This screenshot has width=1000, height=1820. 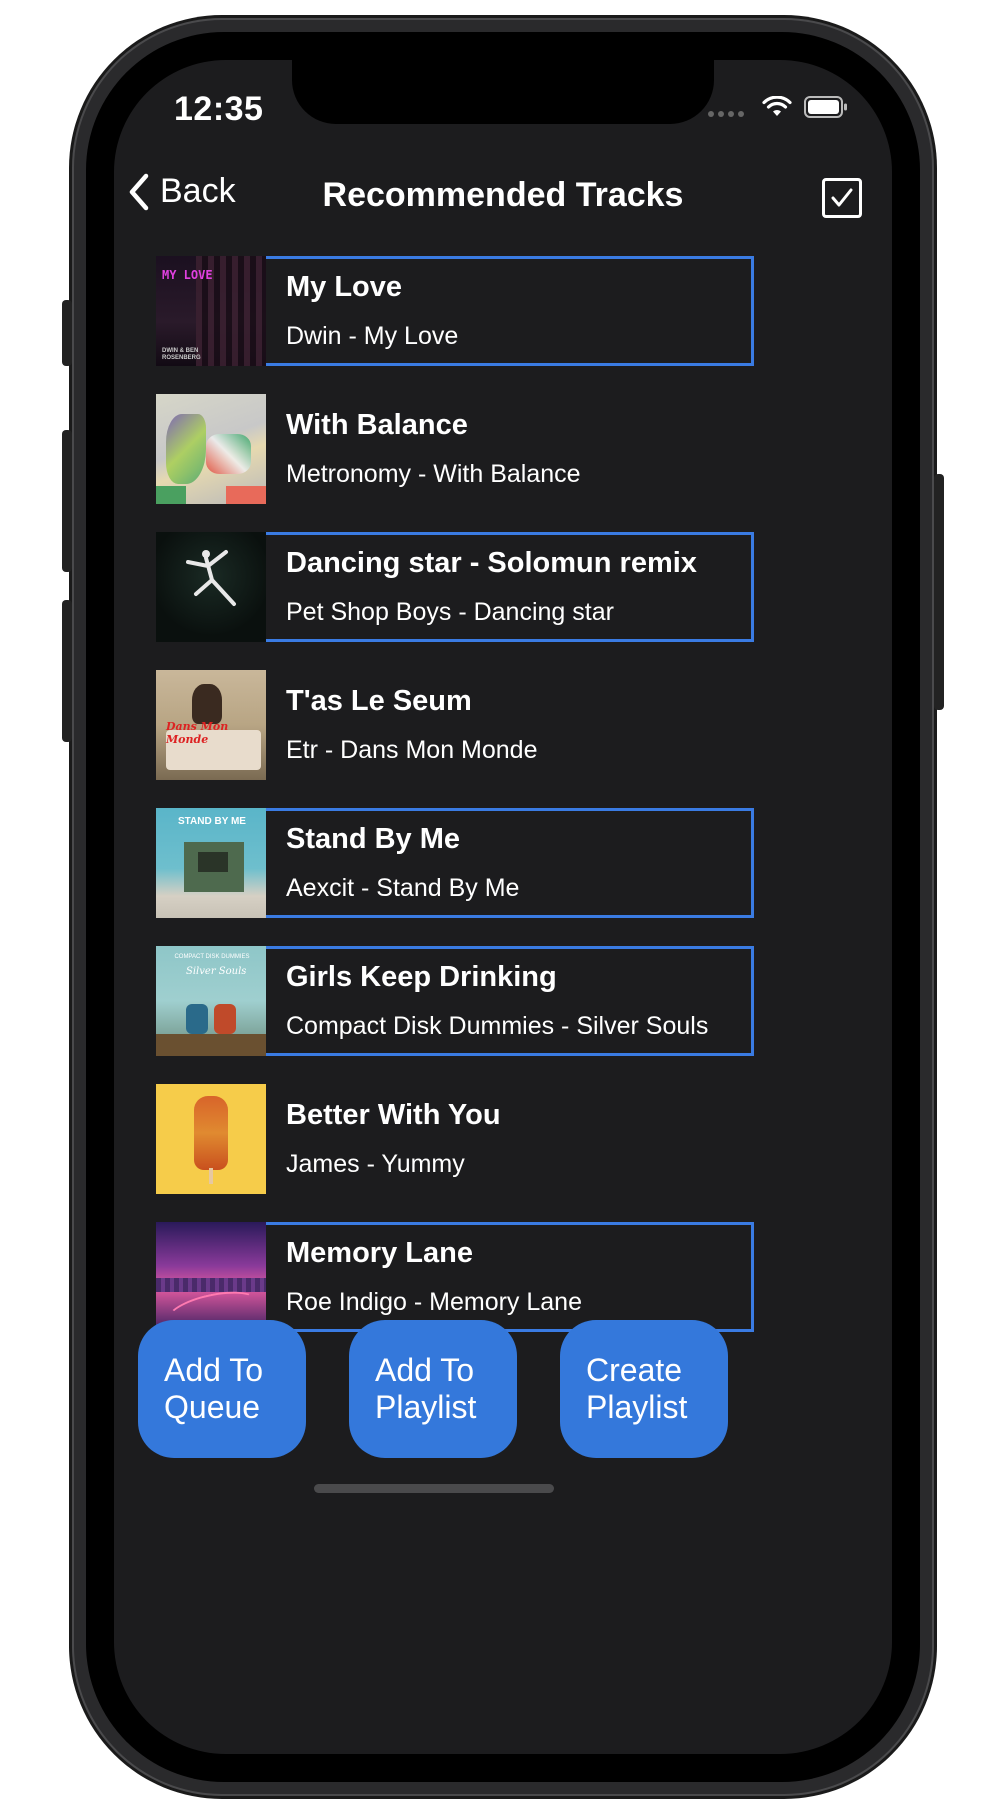 I want to click on checkmark-icon, so click(x=842, y=197).